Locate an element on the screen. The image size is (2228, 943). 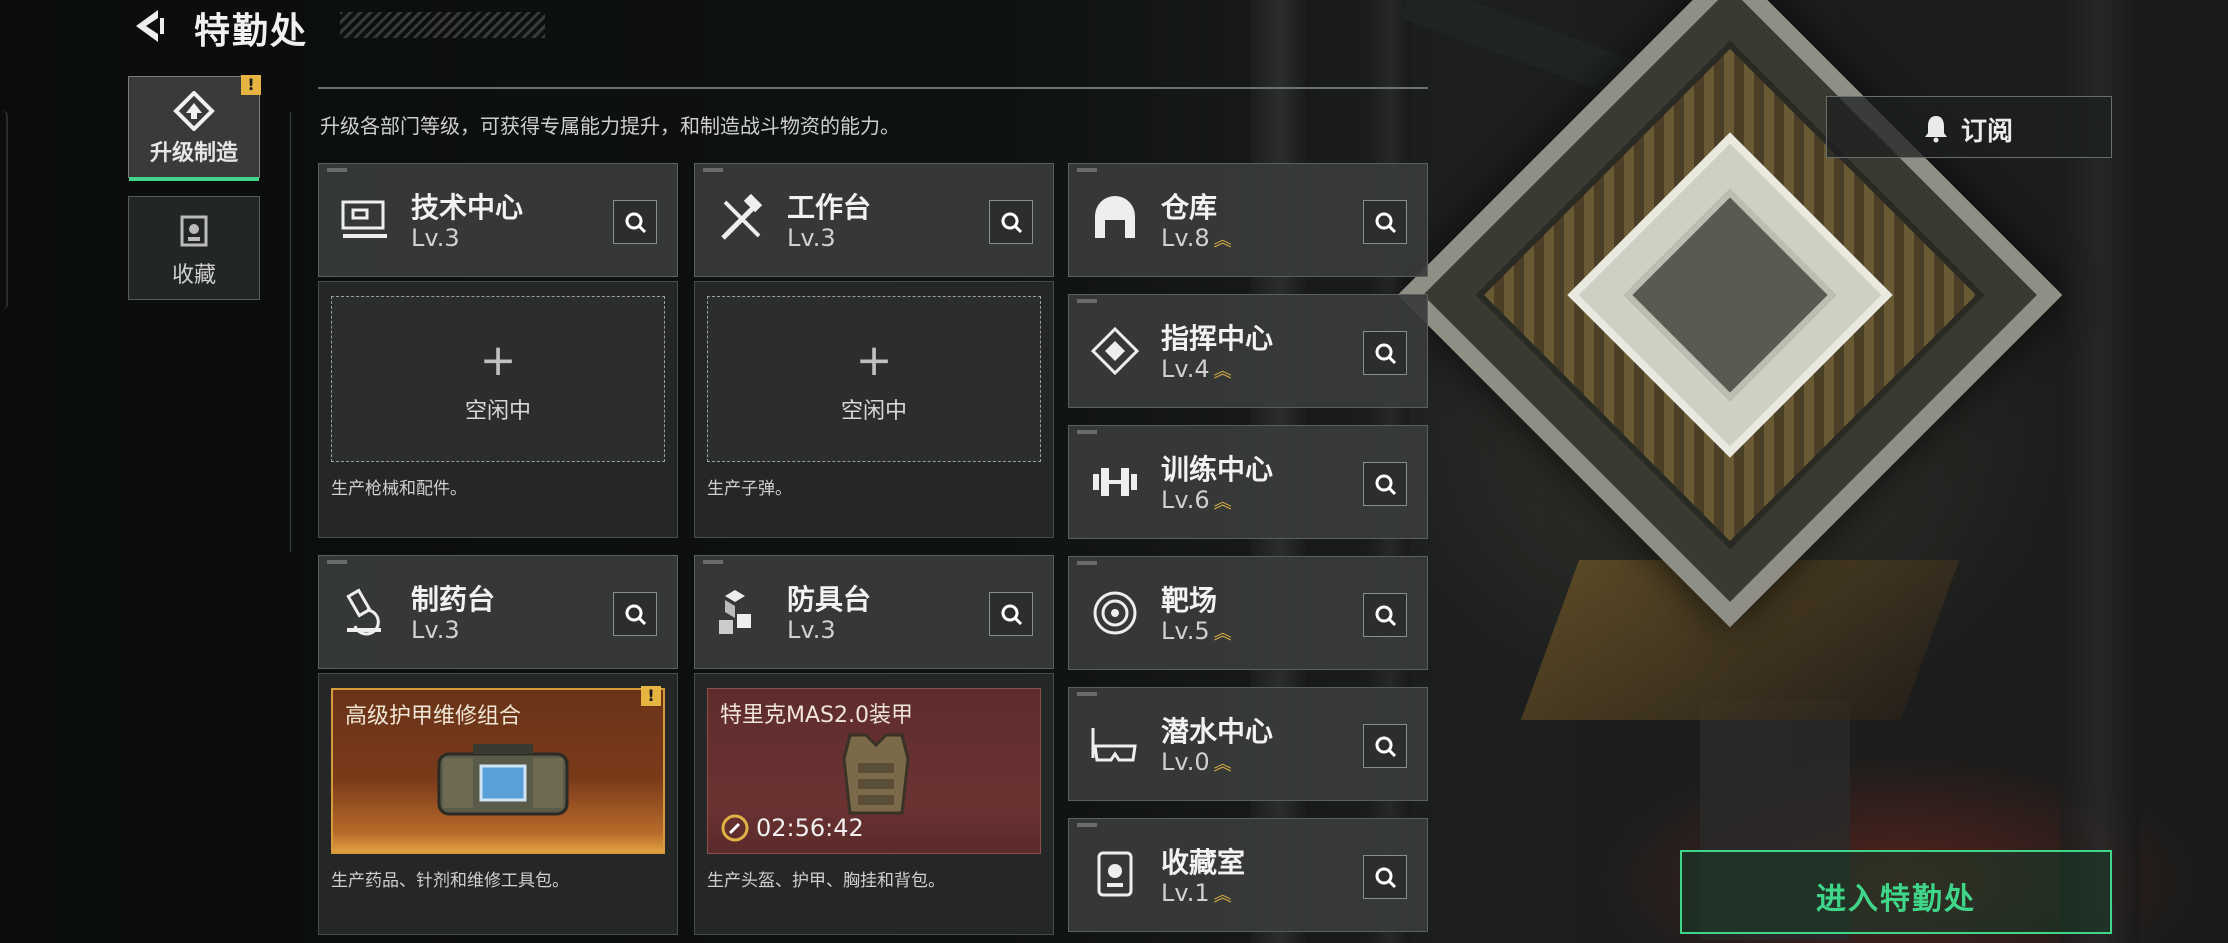
page-description: 升级各部门等级，可获得专属能力提升，和制造战斗物资的能力。 is located at coordinates (610, 126).